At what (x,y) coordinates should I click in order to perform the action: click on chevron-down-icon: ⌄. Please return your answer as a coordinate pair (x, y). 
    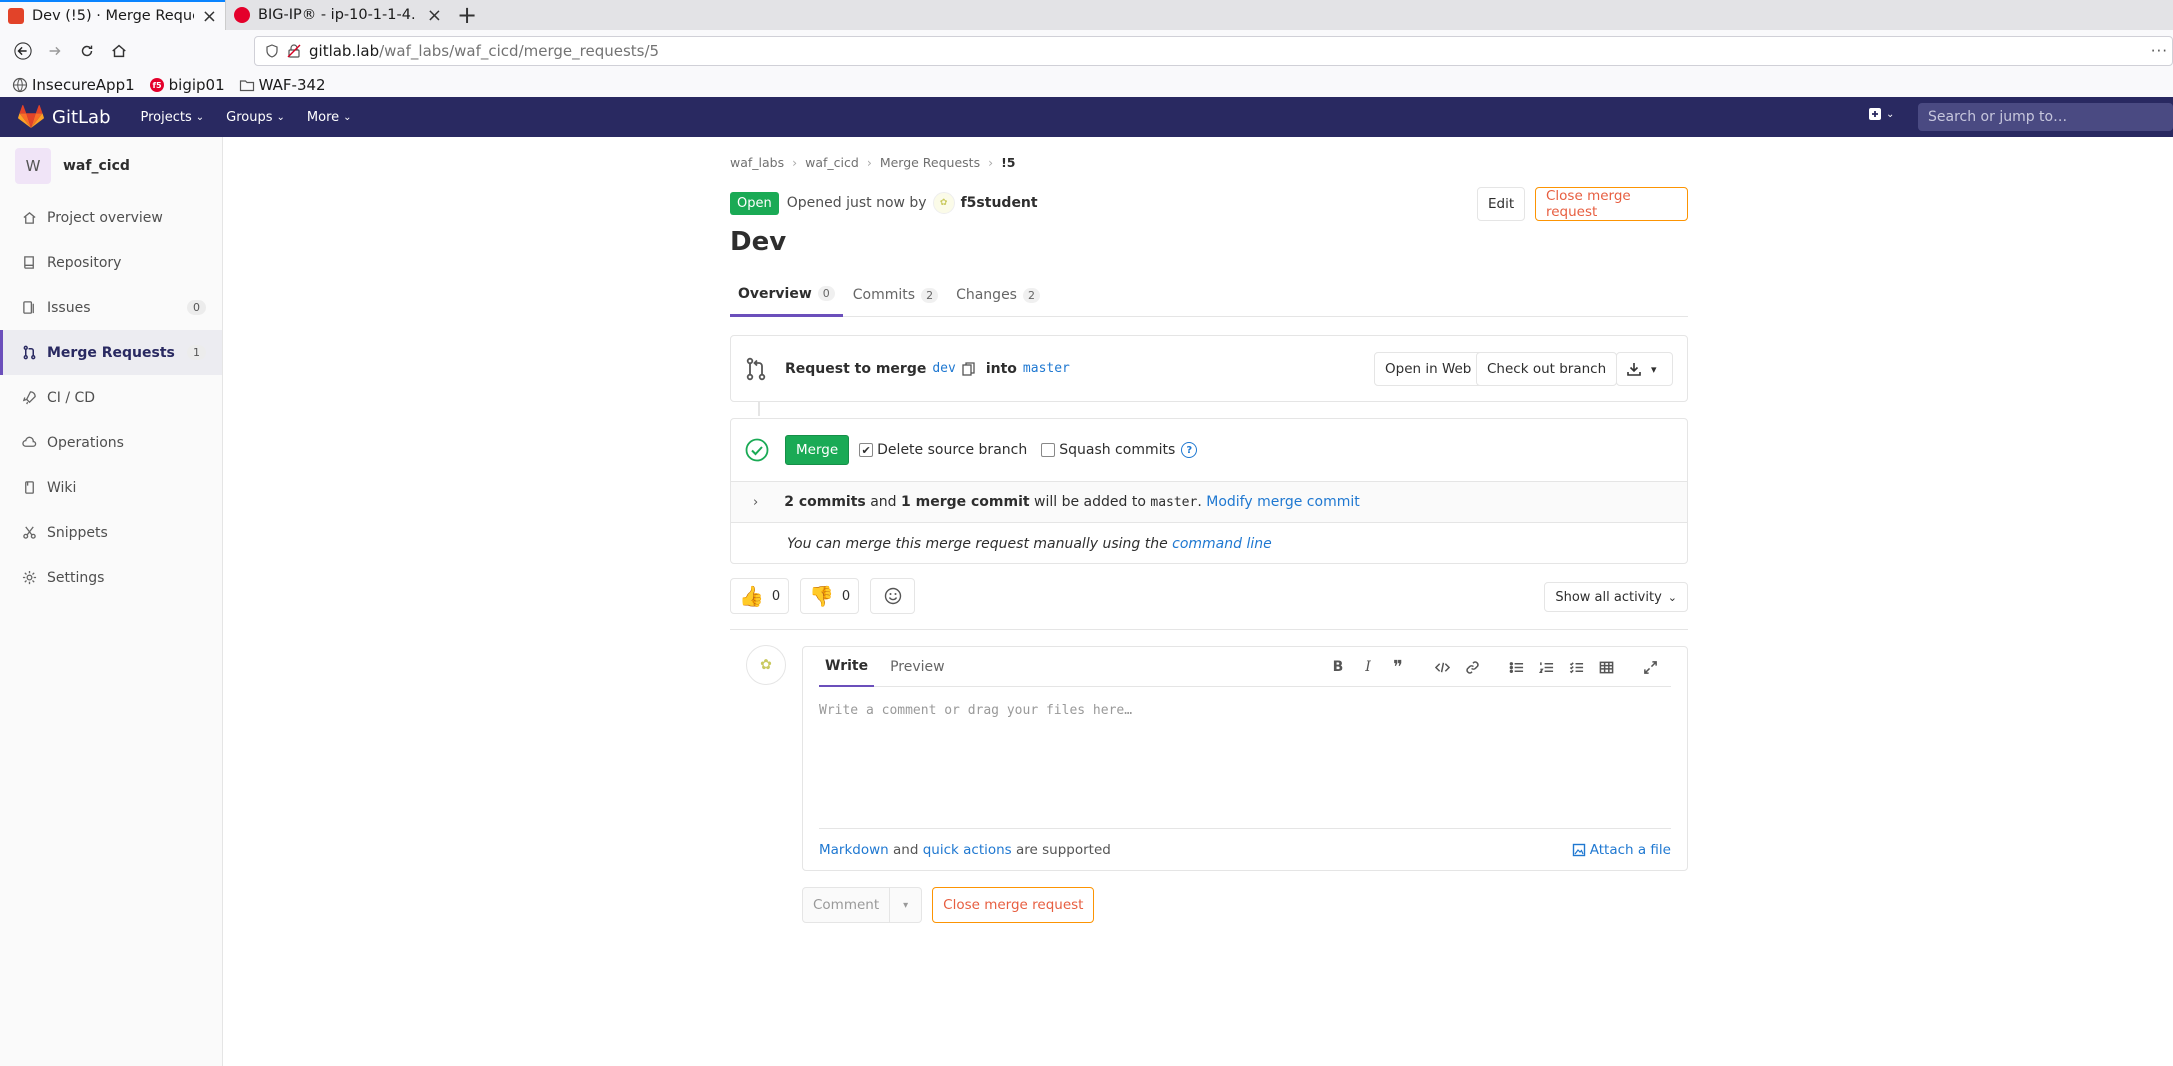
    Looking at the image, I should click on (347, 117).